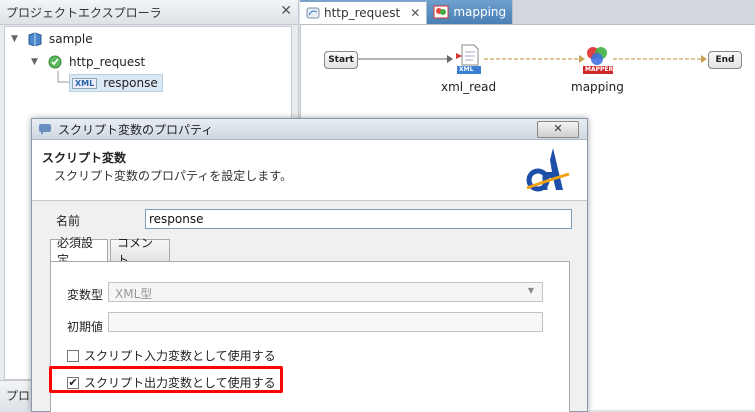 This screenshot has width=755, height=412. I want to click on checkbox-box, so click(73, 355).